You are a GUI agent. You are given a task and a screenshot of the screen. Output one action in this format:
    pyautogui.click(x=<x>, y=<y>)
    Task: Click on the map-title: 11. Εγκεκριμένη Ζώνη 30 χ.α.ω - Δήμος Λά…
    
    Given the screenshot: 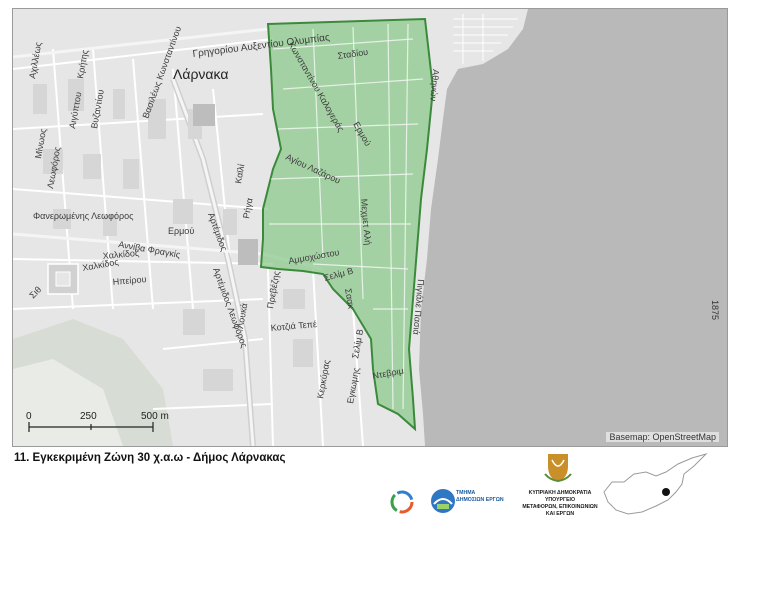 What is the action you would take?
    pyautogui.click(x=150, y=458)
    